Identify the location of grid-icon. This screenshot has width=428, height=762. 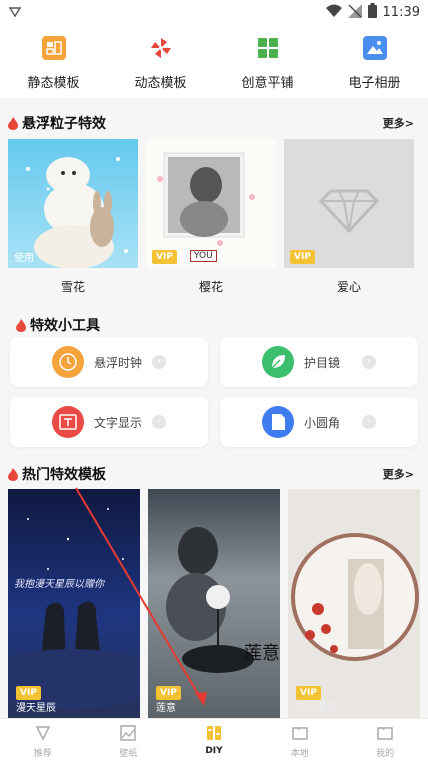
(268, 48).